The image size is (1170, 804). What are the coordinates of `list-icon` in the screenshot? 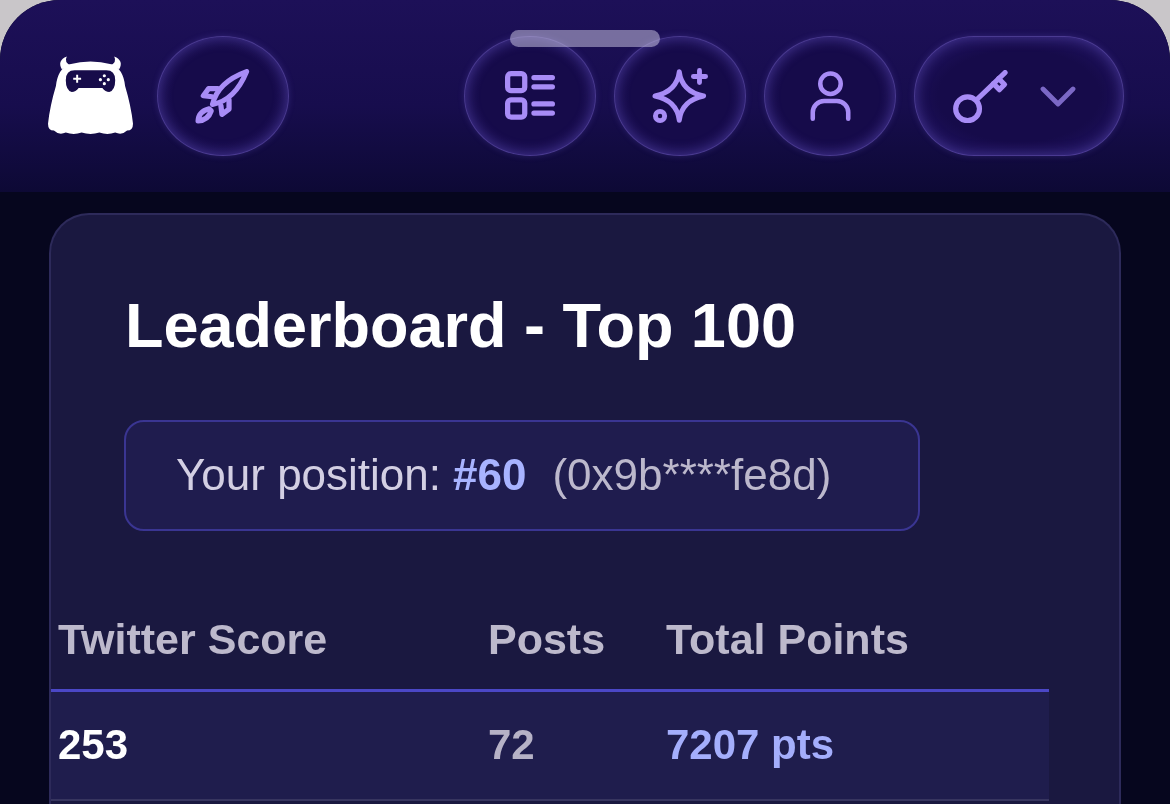 It's located at (530, 96).